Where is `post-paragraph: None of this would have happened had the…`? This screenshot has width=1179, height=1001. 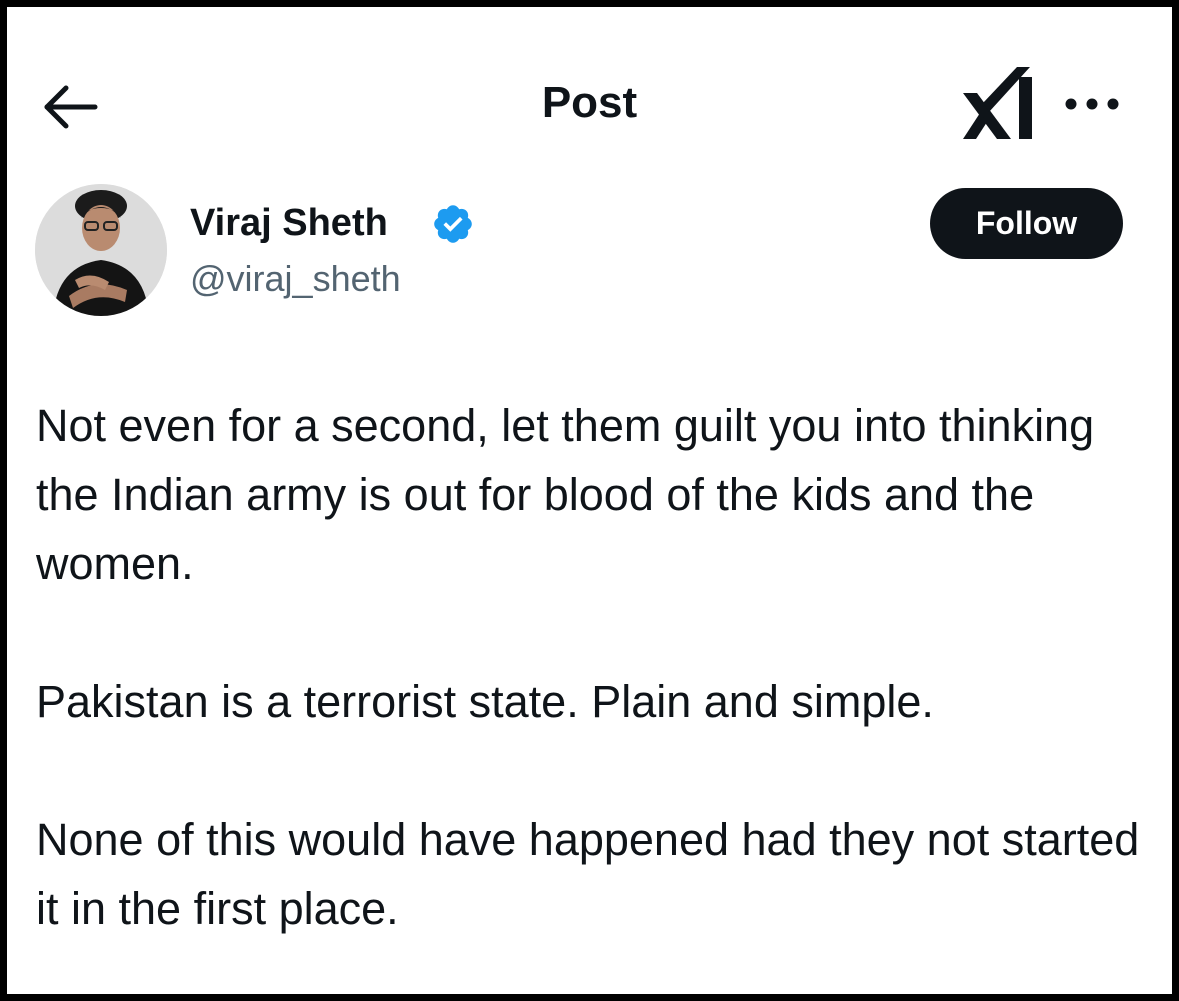 post-paragraph: None of this would have happened had the… is located at coordinates (588, 874).